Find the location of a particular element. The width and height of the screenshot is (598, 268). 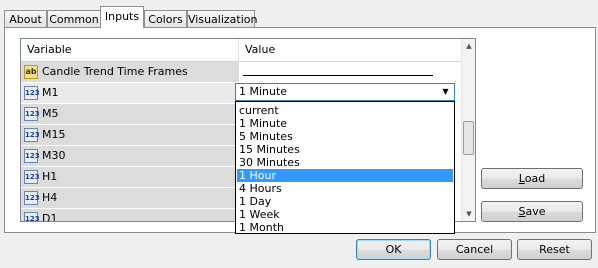

column-header-value: Value is located at coordinates (350, 50).